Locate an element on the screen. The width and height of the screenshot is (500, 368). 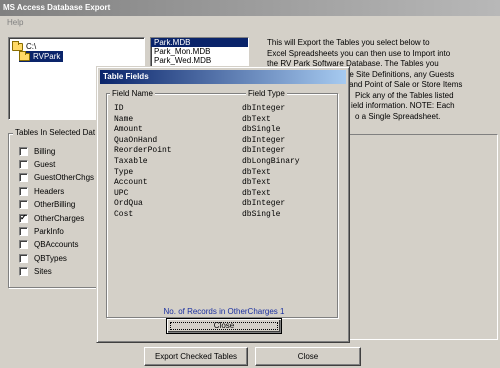
table-checkbox-row: OtherCharges is located at coordinates (51, 218).